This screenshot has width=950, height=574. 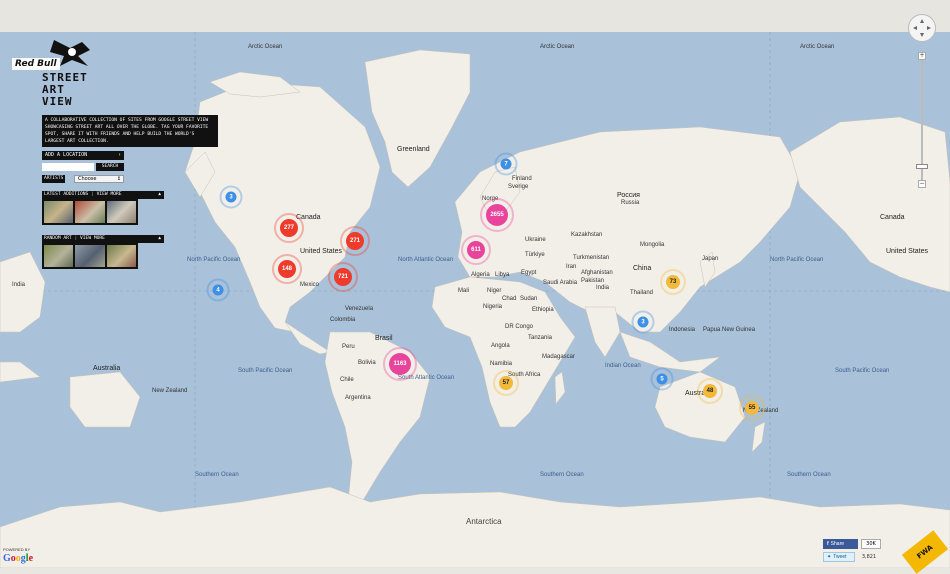 I want to click on cluster-marker: 611, so click(x=476, y=250).